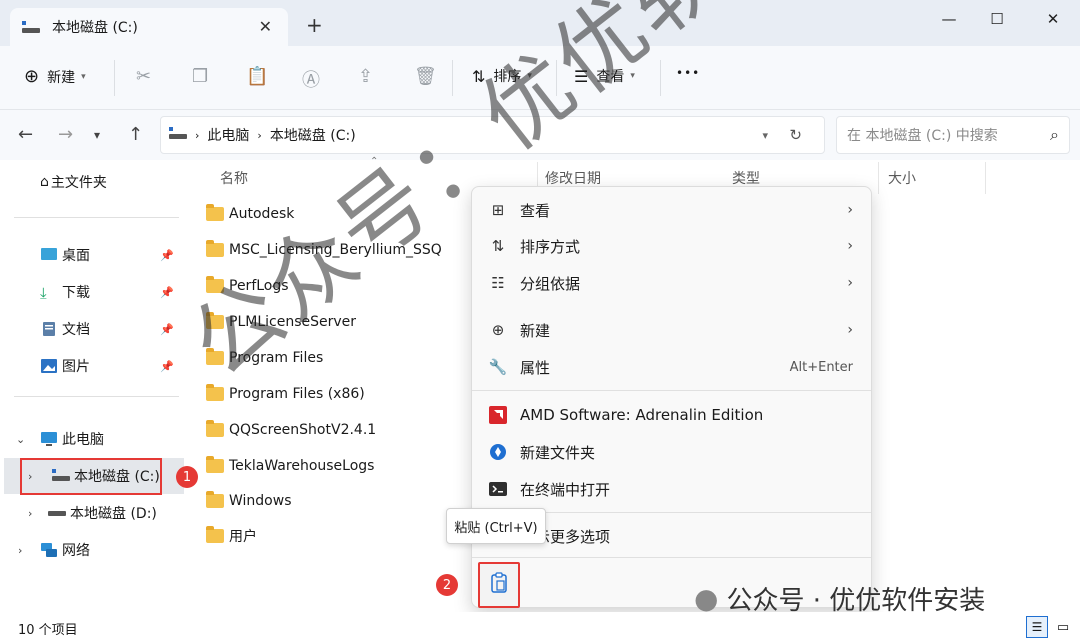 This screenshot has width=1080, height=641. I want to click on list-item: Program Files, so click(264, 358).